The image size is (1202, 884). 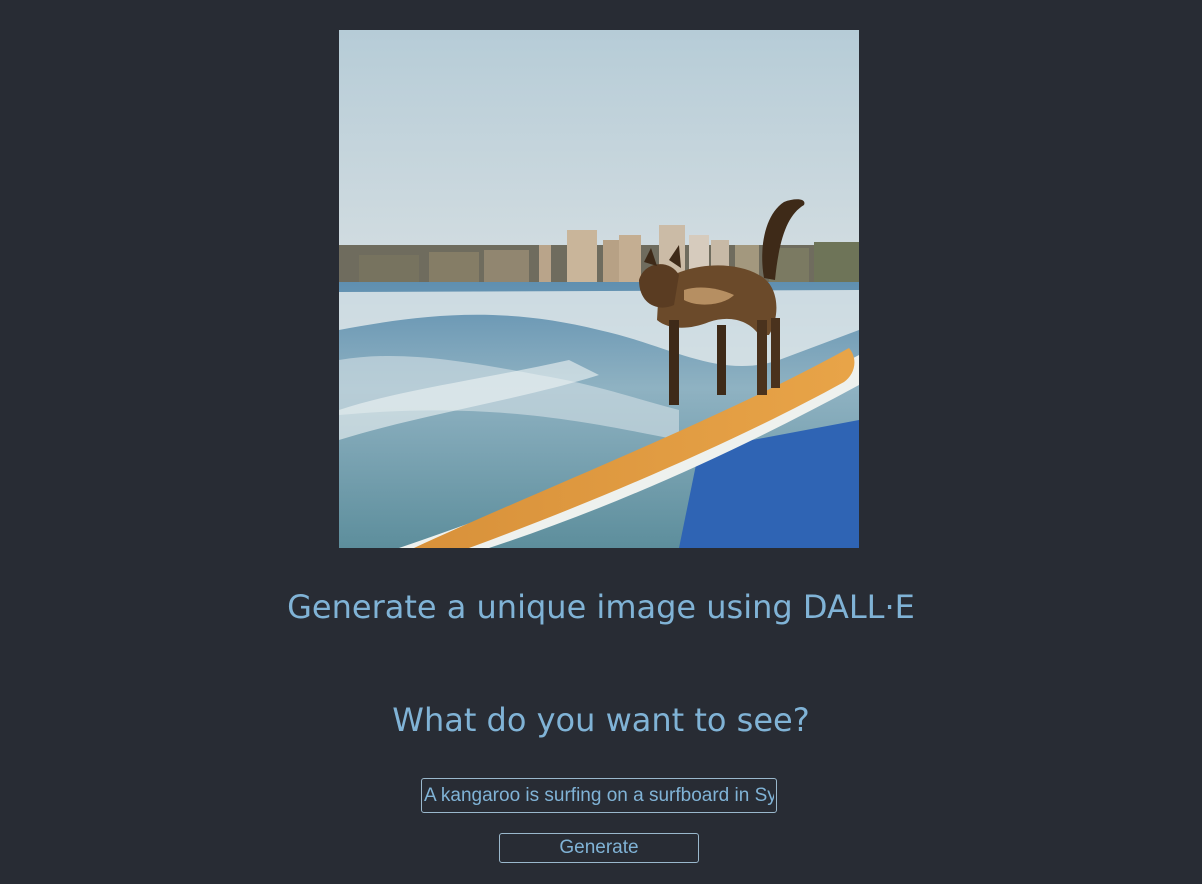 I want to click on generate-button: Generate, so click(x=599, y=848).